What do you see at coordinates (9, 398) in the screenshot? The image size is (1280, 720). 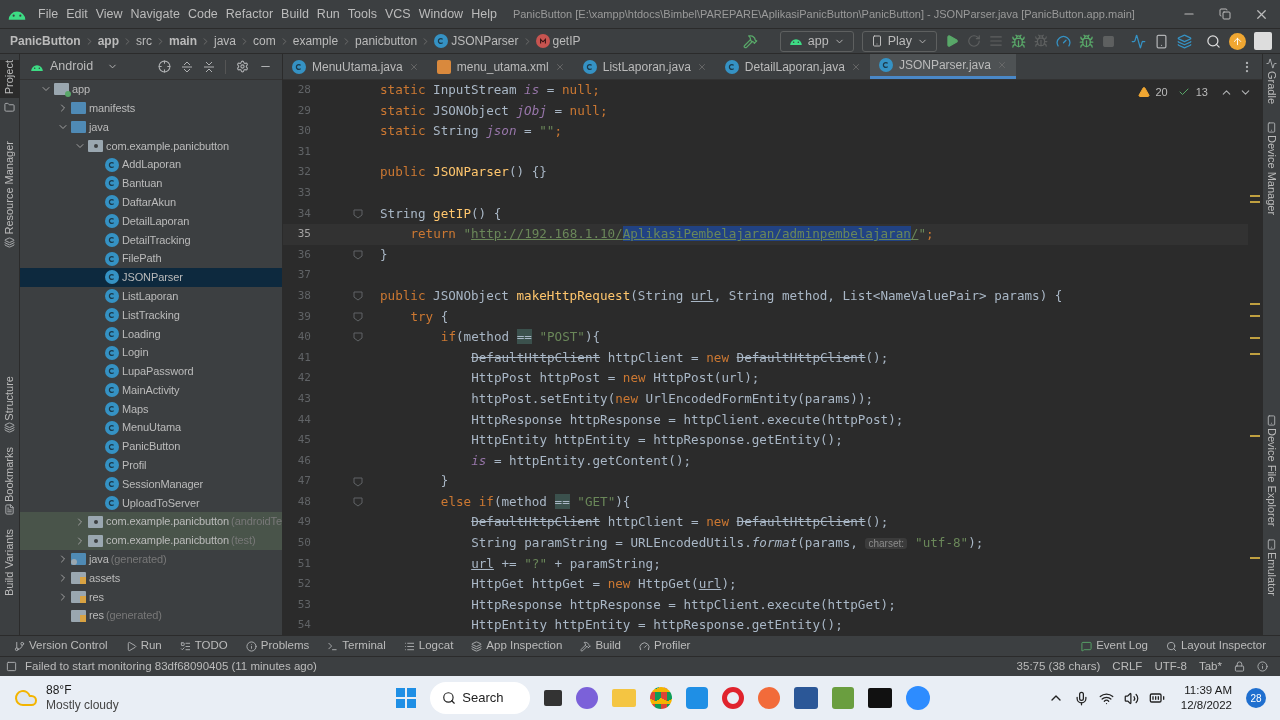 I see `tool-window-tab: Structure` at bounding box center [9, 398].